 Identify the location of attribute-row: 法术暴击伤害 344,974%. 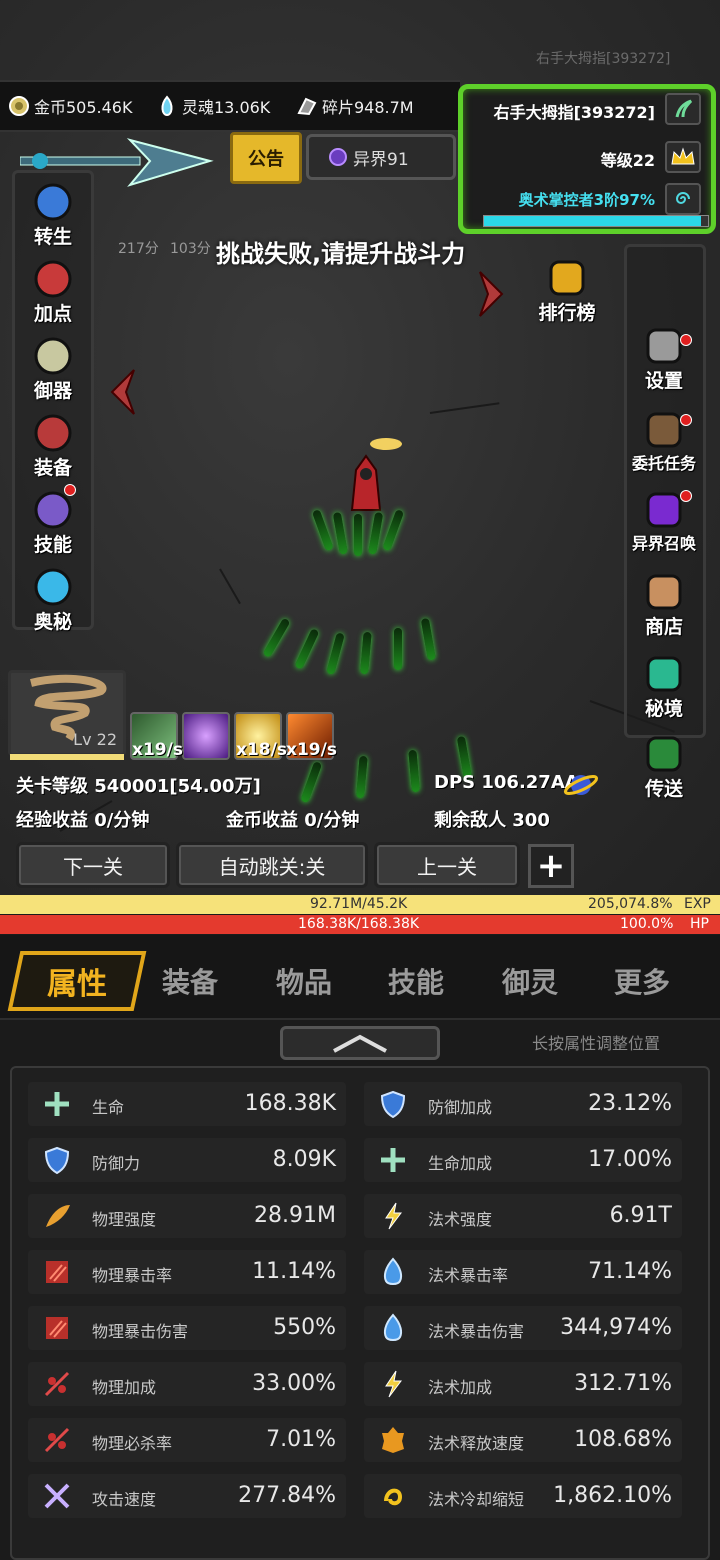
(523, 1328).